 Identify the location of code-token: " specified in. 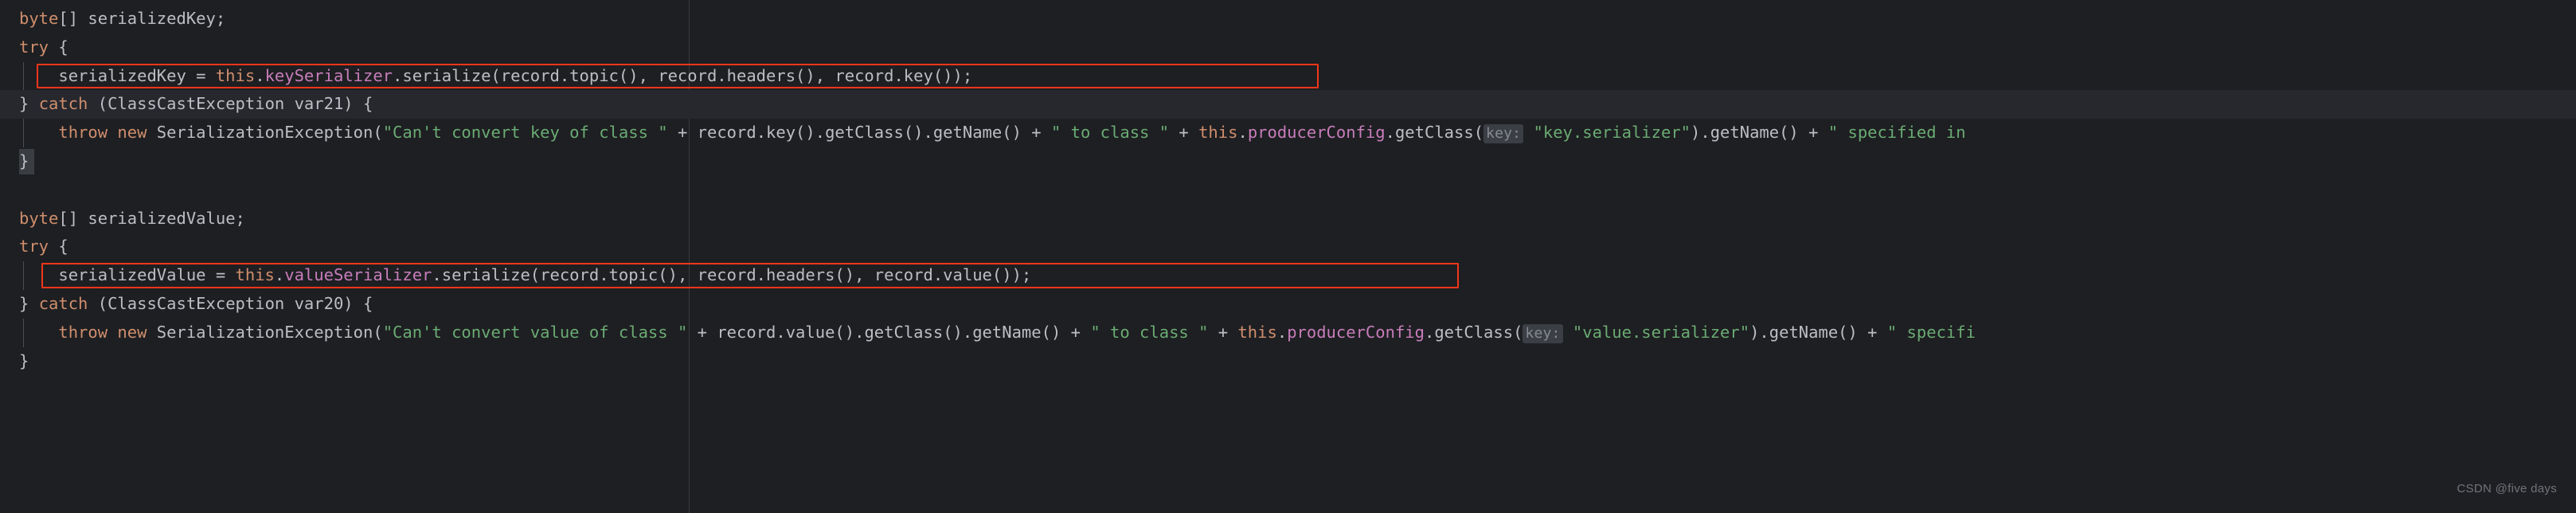
(1896, 133).